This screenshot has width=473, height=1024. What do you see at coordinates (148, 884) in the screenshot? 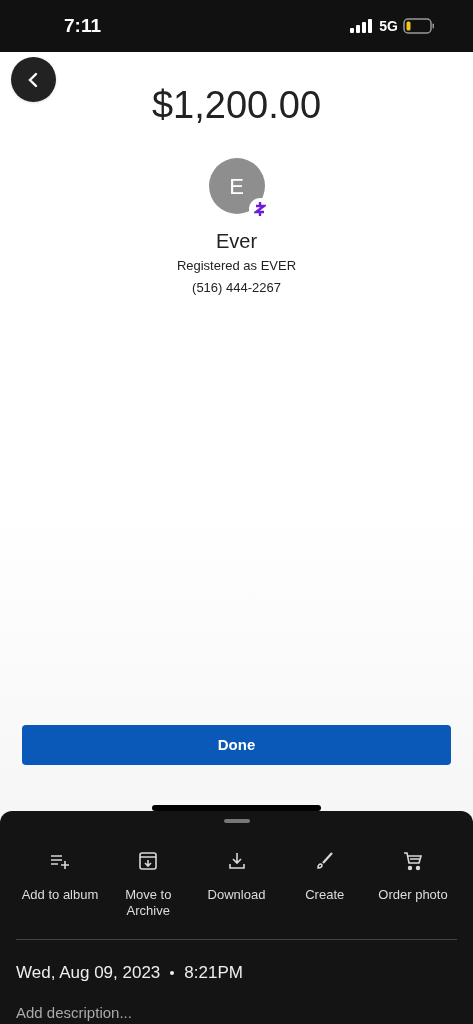
I see `action-button: Move to Archive` at bounding box center [148, 884].